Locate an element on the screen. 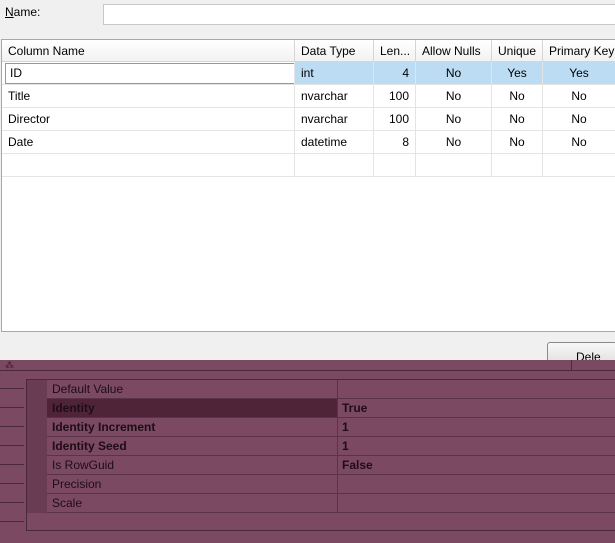 The width and height of the screenshot is (615, 543). property-row: Is RowGuid False is located at coordinates (321, 465).